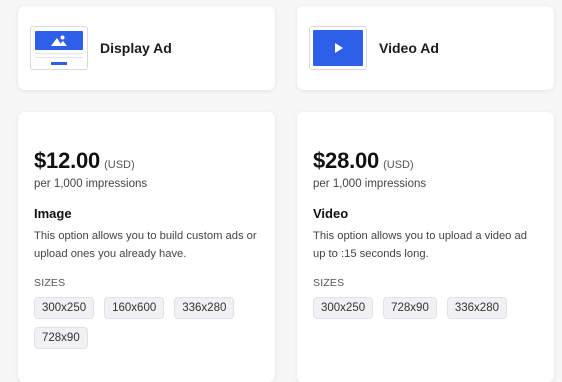 Image resolution: width=562 pixels, height=382 pixels. I want to click on video-ad-title: Video Ad, so click(409, 48).